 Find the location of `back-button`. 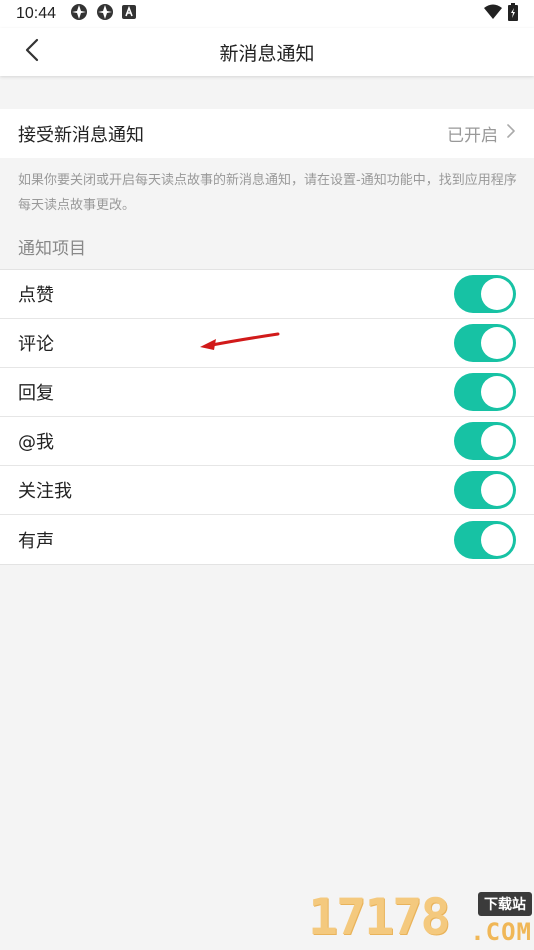

back-button is located at coordinates (32, 52).